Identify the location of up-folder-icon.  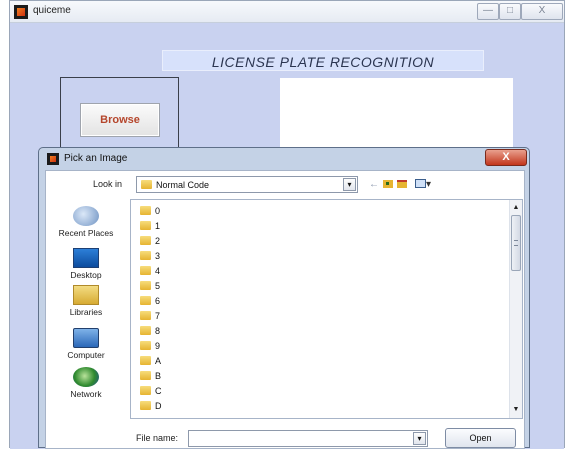
(388, 184).